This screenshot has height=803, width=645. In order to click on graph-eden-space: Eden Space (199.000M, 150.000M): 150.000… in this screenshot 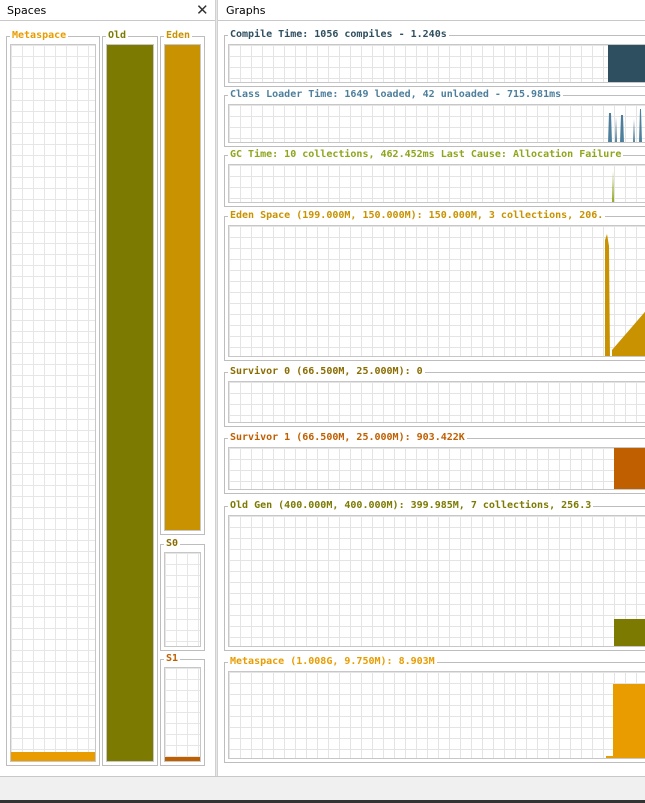, I will do `click(434, 285)`.